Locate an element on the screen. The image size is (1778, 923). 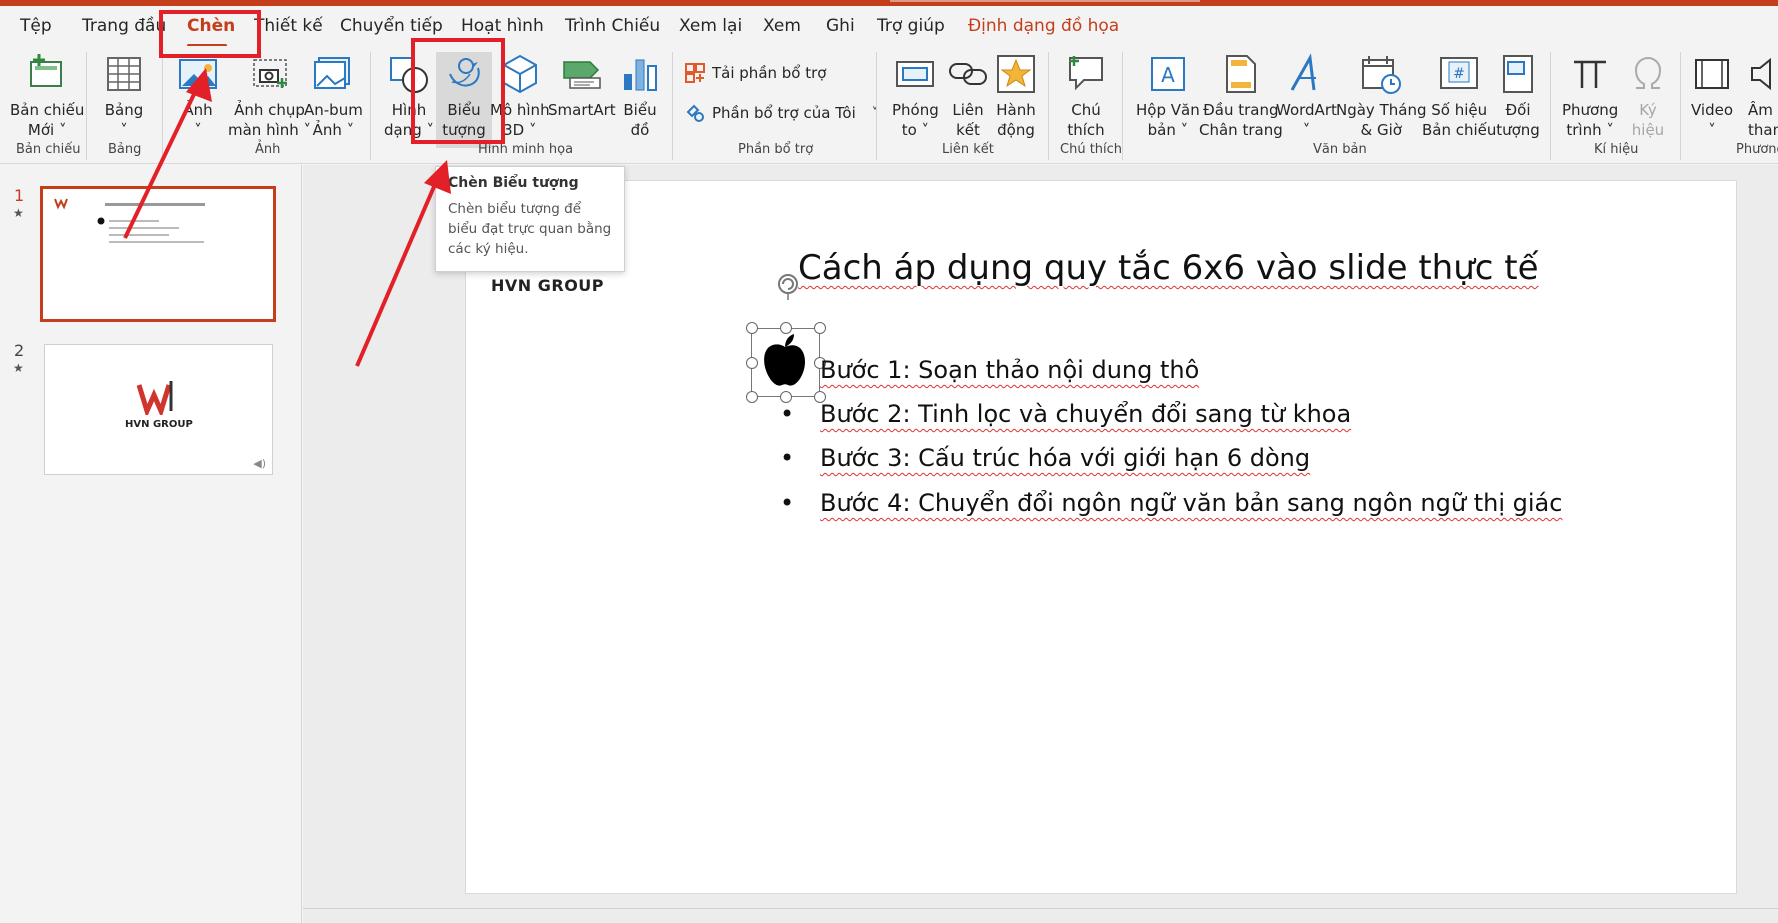
annotation-arrows is located at coordinates (287, 217).